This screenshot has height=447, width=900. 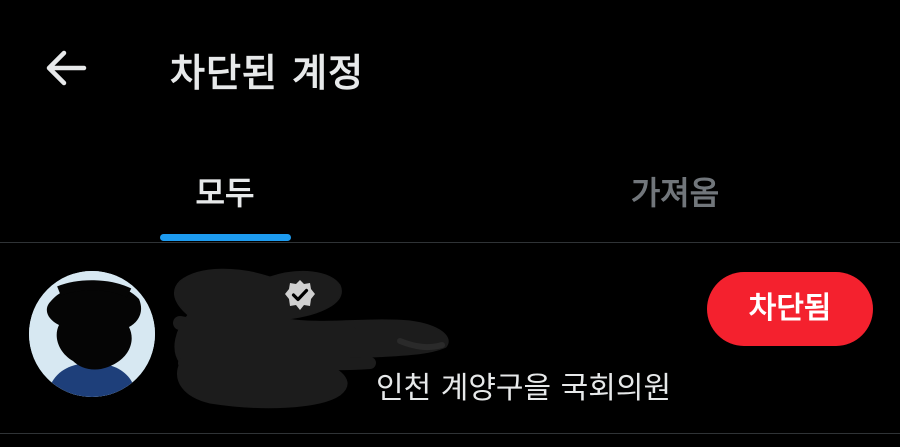 I want to click on verified-badge-icon, so click(x=300, y=295).